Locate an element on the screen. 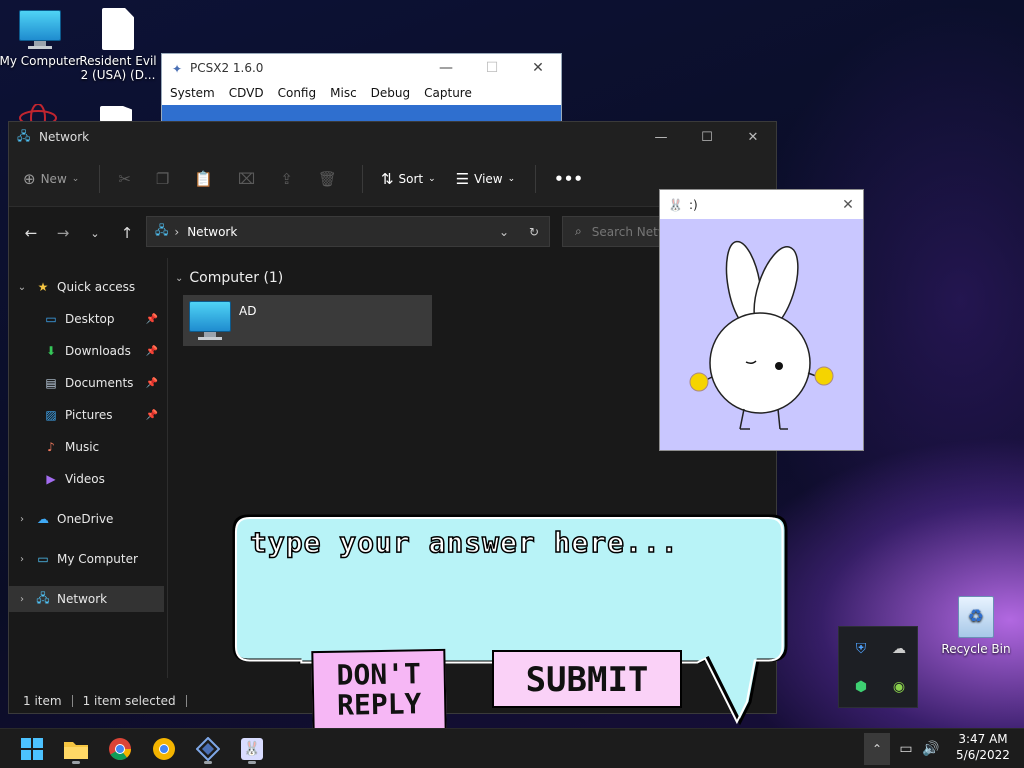 Image resolution: width=1024 pixels, height=768 pixels. paste-button: 📋 is located at coordinates (206, 179).